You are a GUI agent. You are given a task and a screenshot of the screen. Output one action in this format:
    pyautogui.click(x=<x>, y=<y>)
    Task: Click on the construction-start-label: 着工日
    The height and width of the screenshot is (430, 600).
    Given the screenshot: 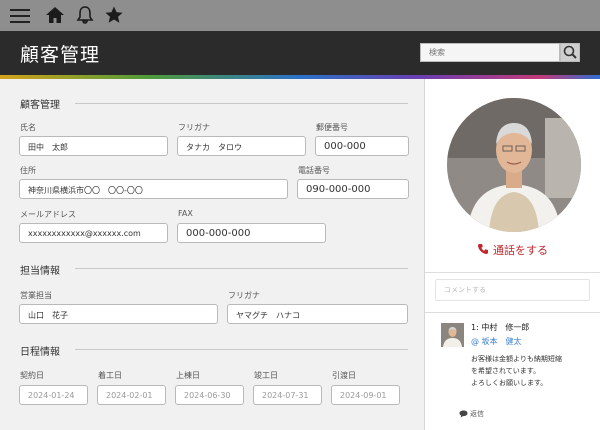 What is the action you would take?
    pyautogui.click(x=110, y=375)
    